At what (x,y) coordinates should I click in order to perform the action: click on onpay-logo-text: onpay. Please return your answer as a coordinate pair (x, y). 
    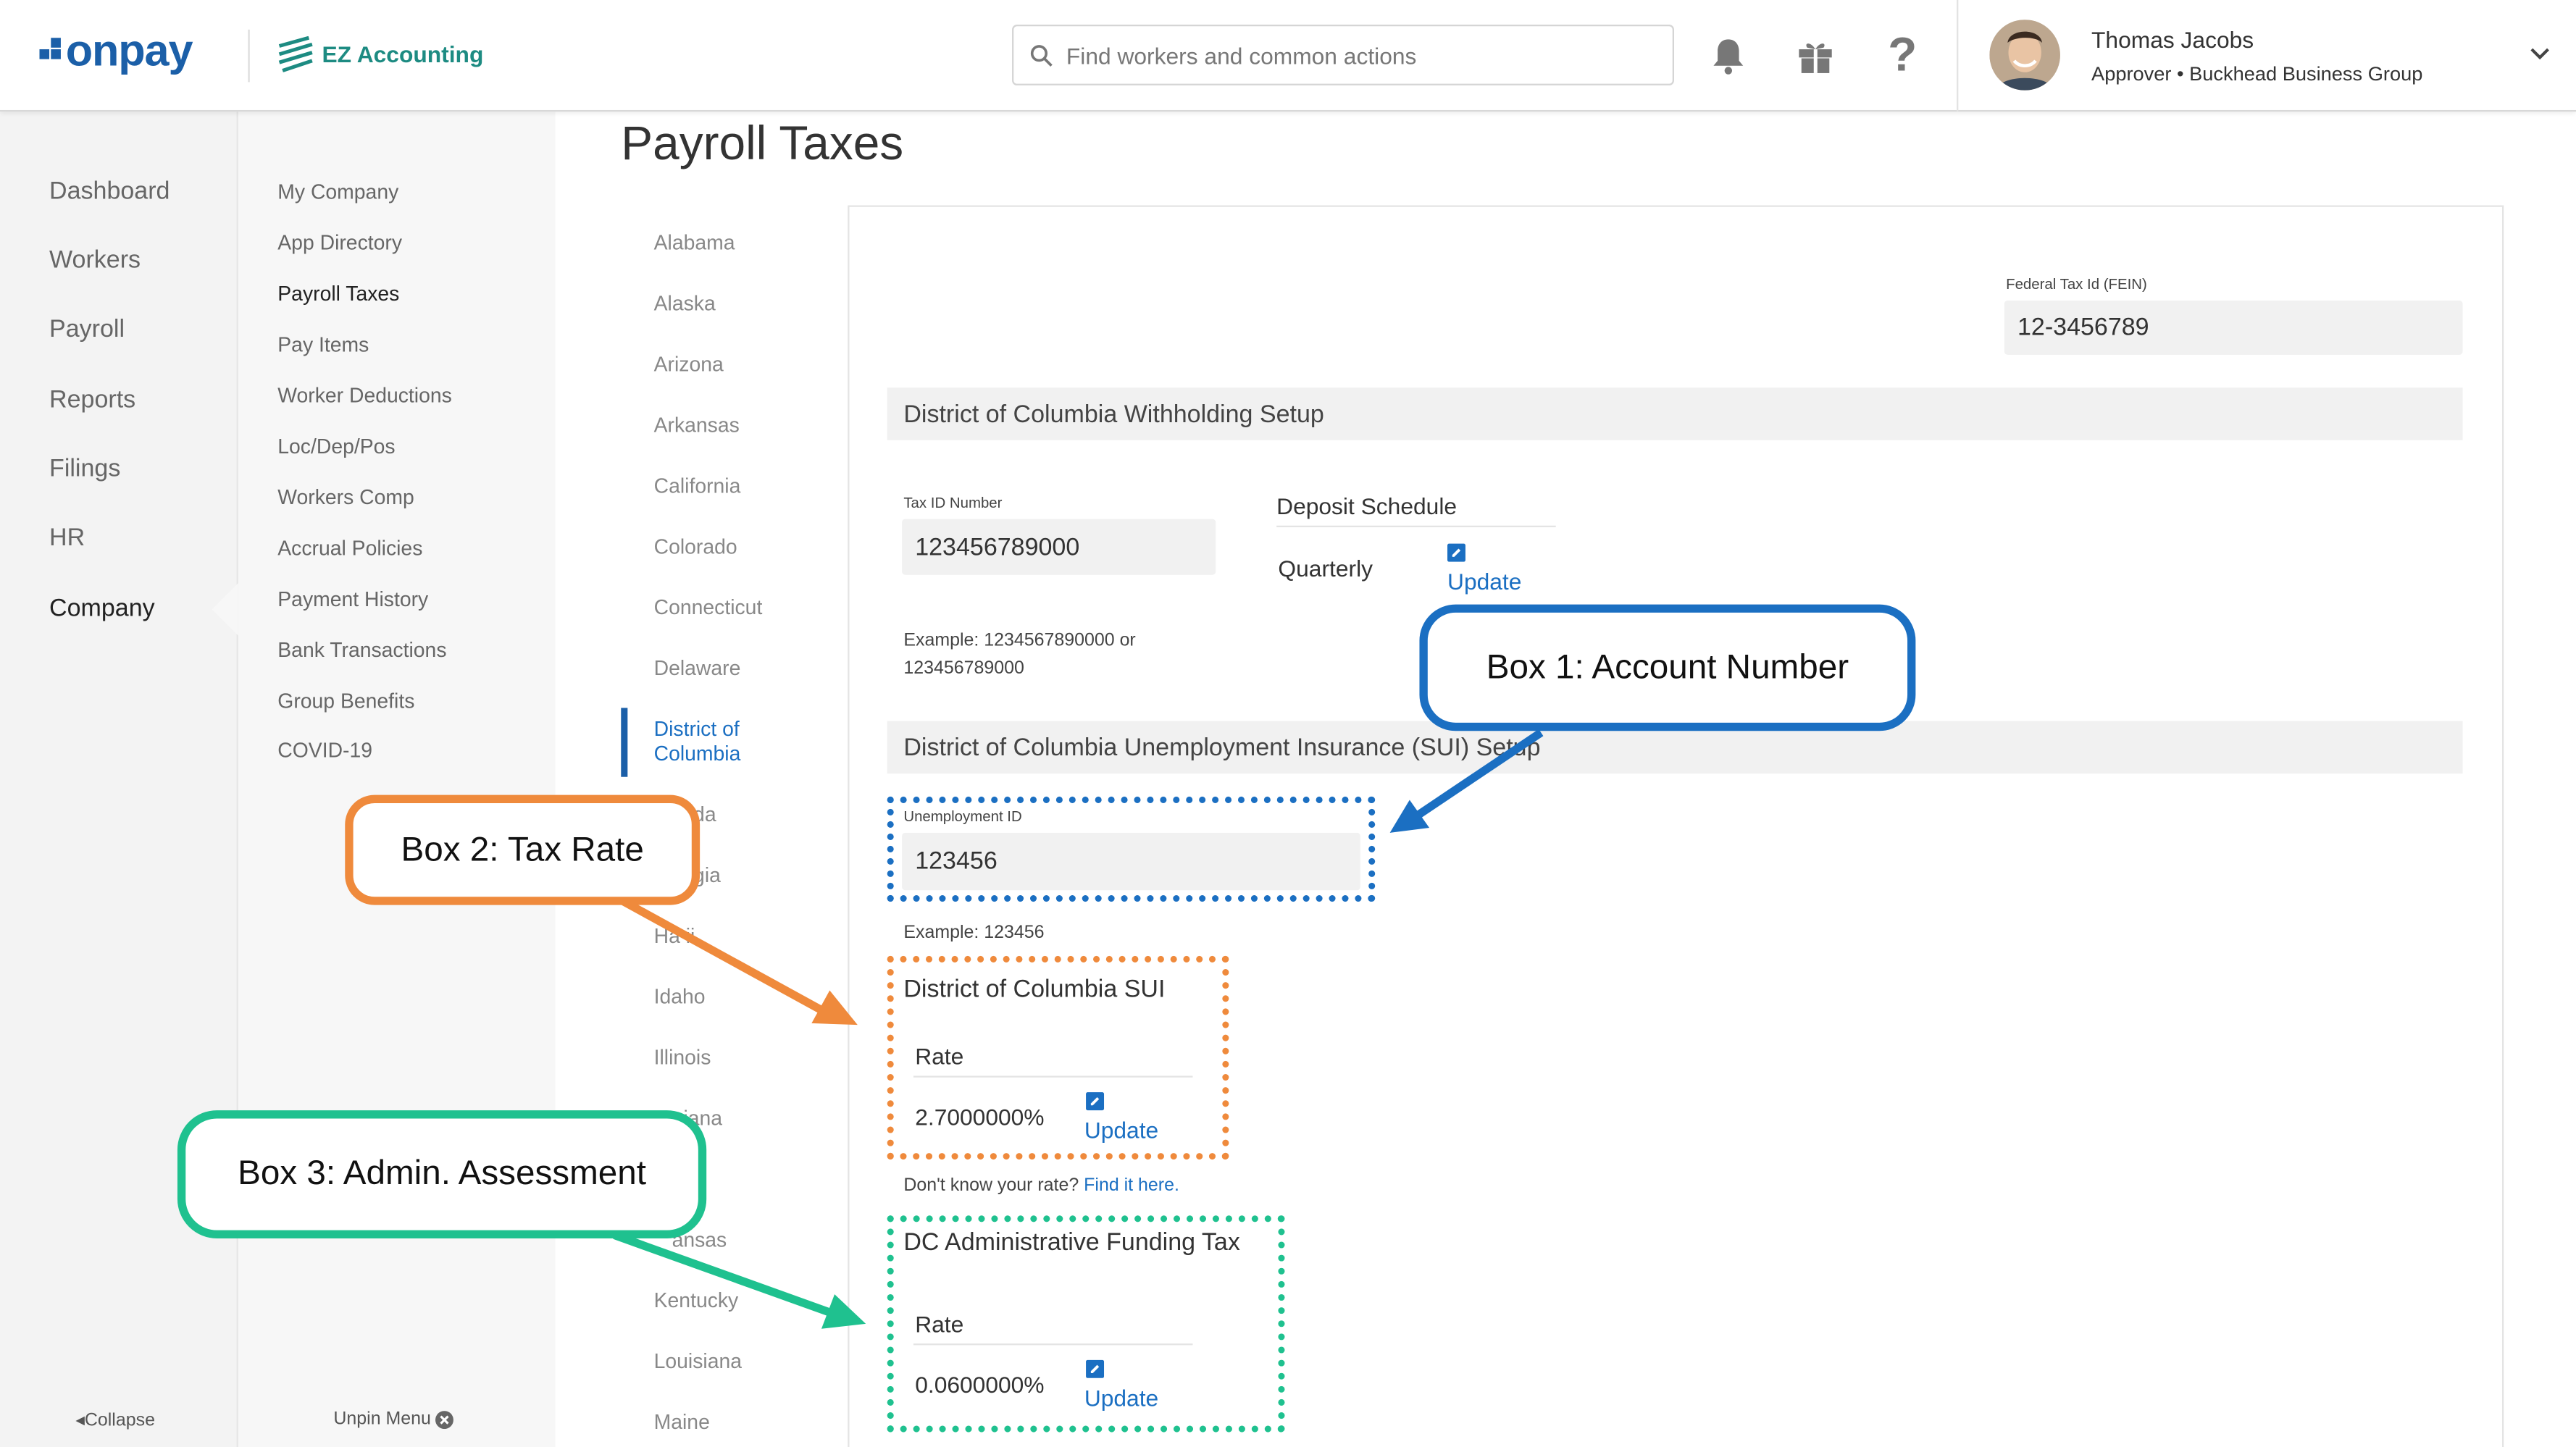
    Looking at the image, I should click on (129, 51).